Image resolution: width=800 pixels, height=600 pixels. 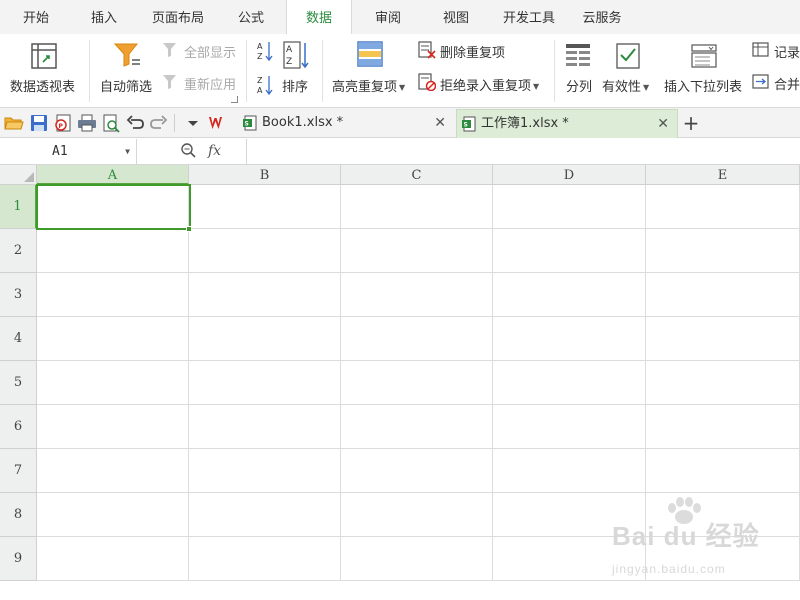 I want to click on row-header-5: 5, so click(x=18, y=383).